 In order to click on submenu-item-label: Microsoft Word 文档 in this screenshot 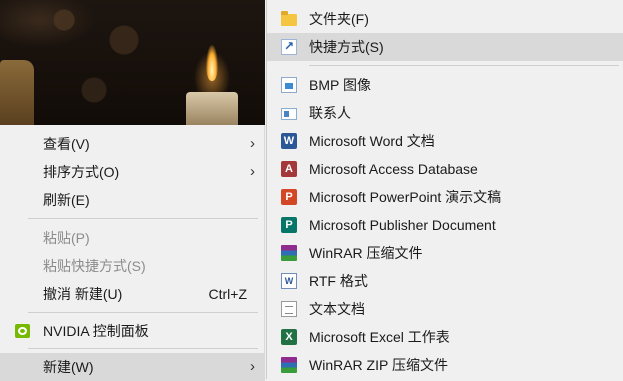, I will do `click(372, 141)`.